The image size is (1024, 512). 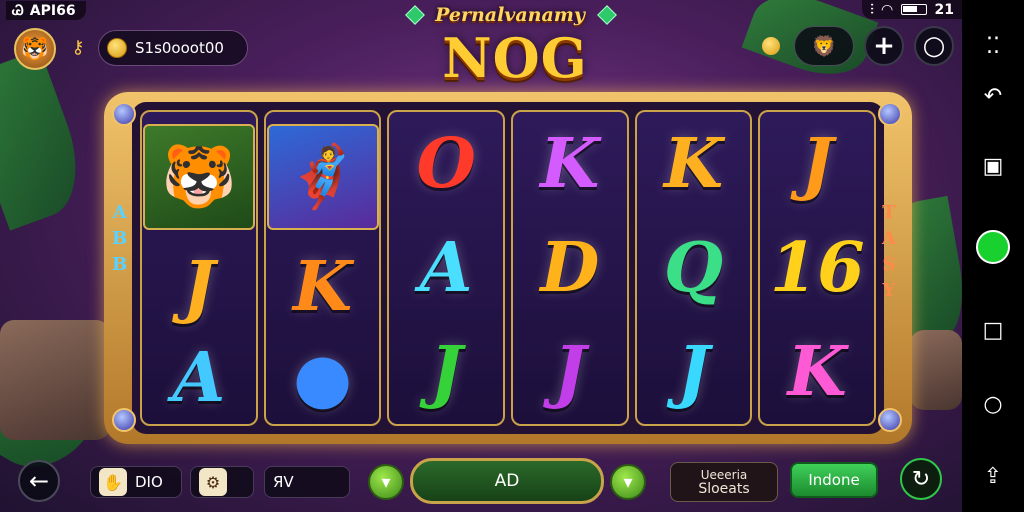 I want to click on bet-box: ЯV, so click(x=307, y=482).